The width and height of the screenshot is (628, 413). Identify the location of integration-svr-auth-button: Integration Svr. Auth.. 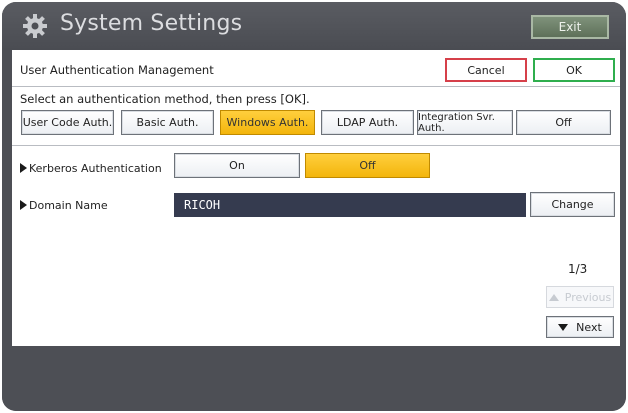
(465, 122).